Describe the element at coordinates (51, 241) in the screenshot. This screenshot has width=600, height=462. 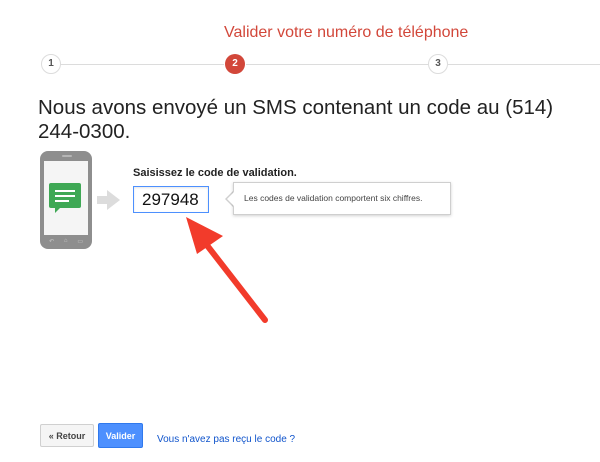
I see `back-icon: ↶` at that location.